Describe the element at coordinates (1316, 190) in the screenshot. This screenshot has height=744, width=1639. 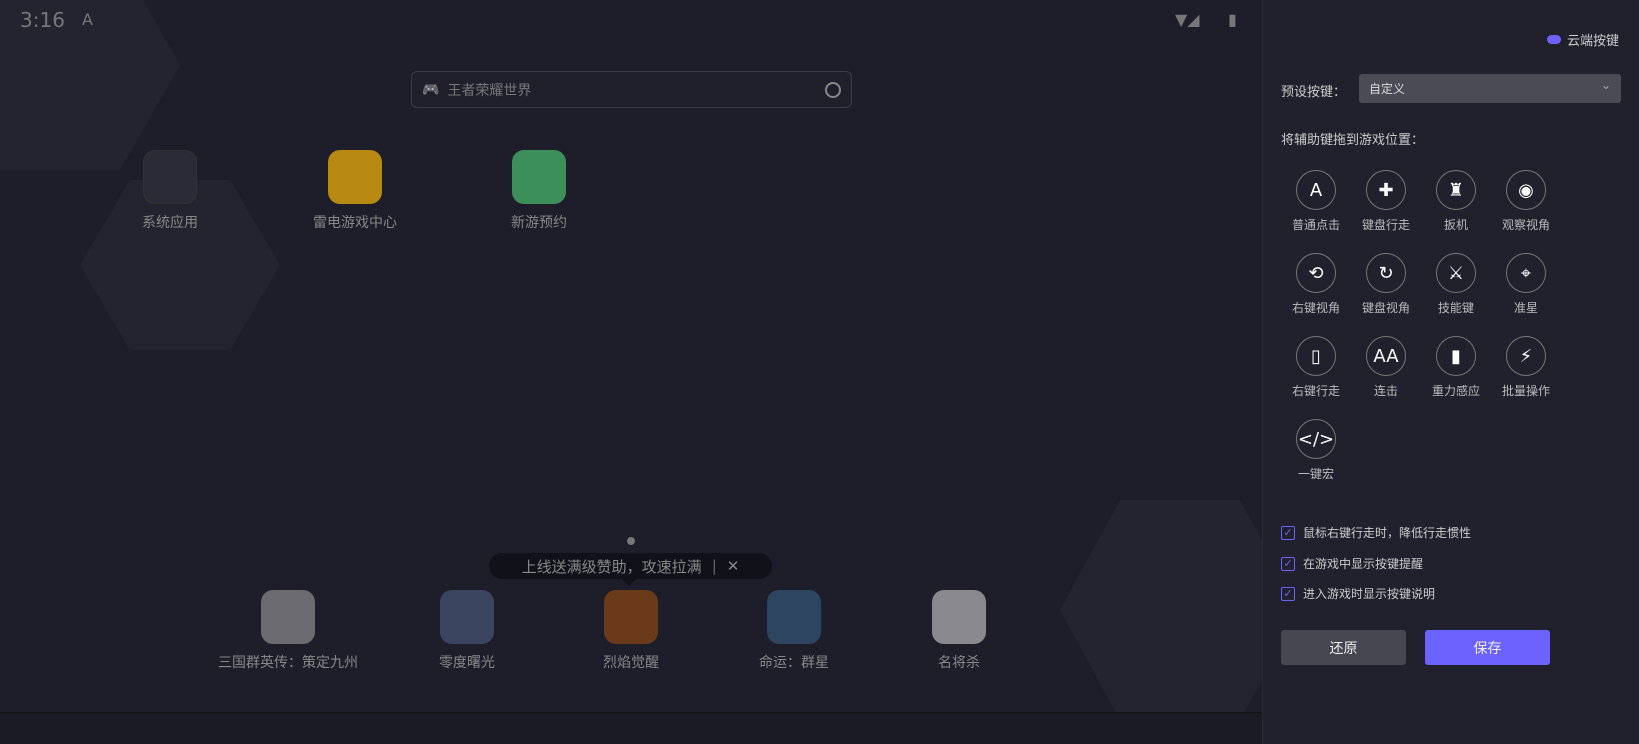
I see `key-tool-icon: A` at that location.